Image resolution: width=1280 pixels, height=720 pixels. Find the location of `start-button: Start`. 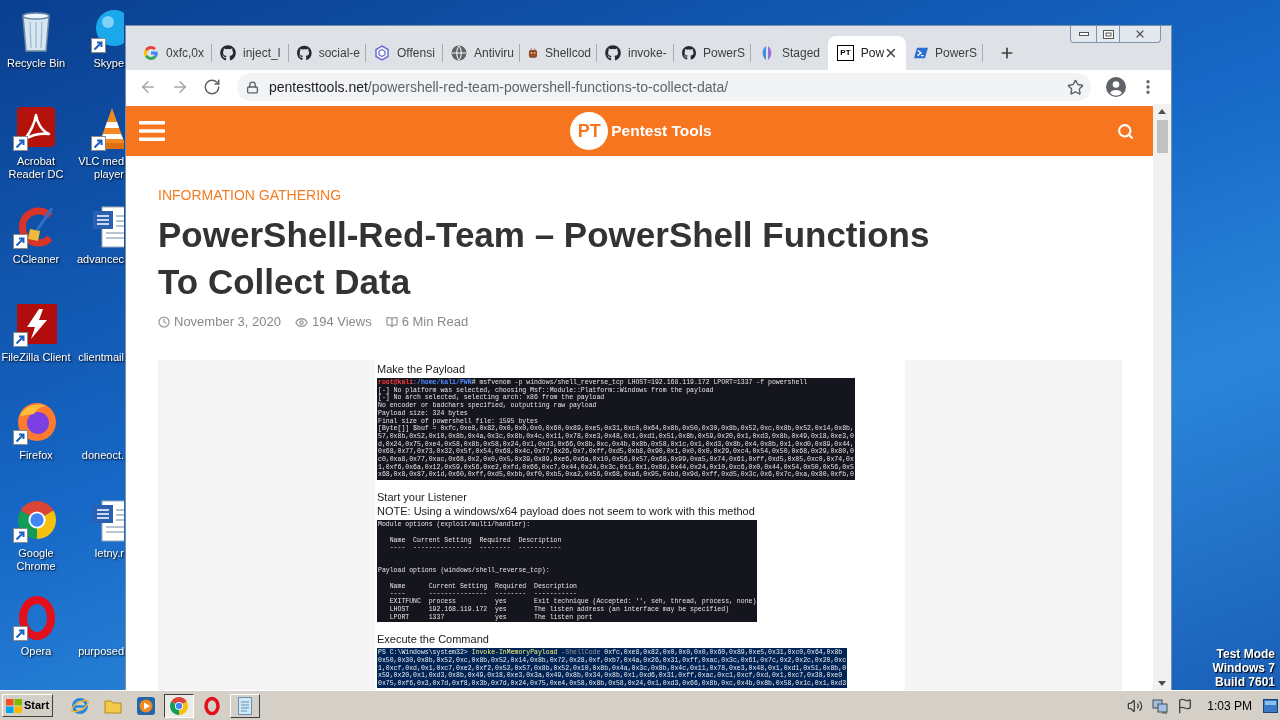

start-button: Start is located at coordinates (27, 705).